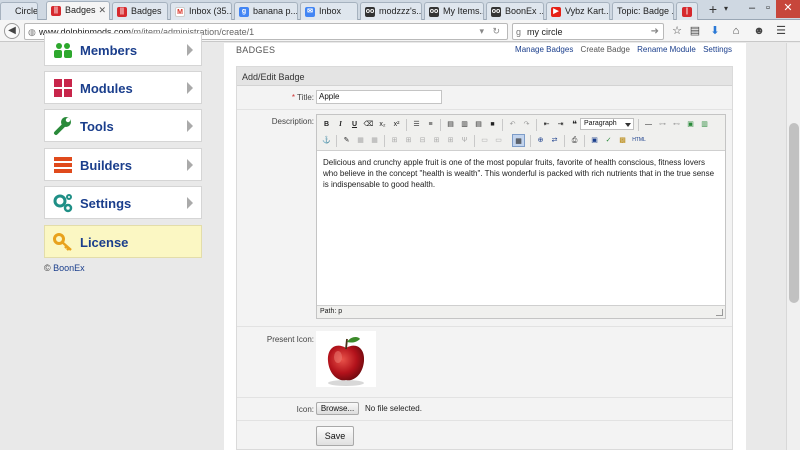 The width and height of the screenshot is (800, 450). I want to click on maximize-button: ▫, so click(768, 9).